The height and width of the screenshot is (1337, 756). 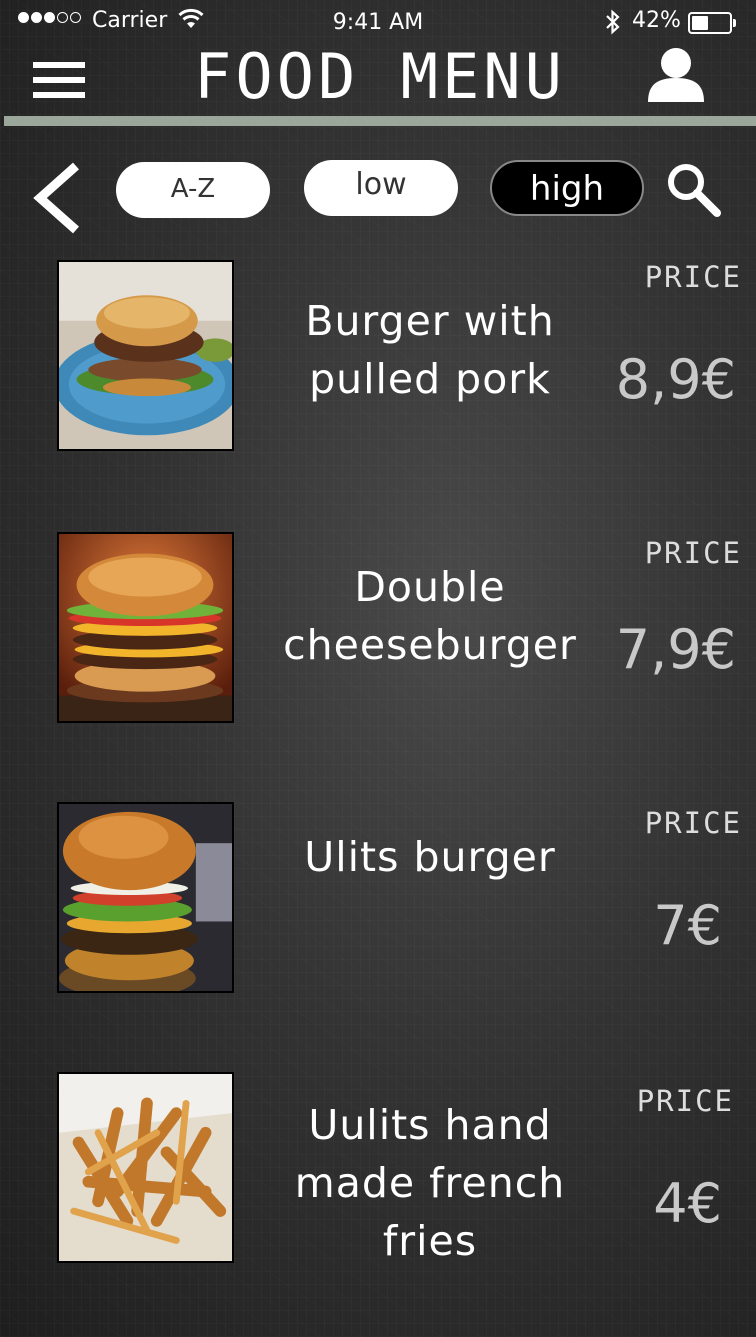 I want to click on battery-icon, so click(x=712, y=23).